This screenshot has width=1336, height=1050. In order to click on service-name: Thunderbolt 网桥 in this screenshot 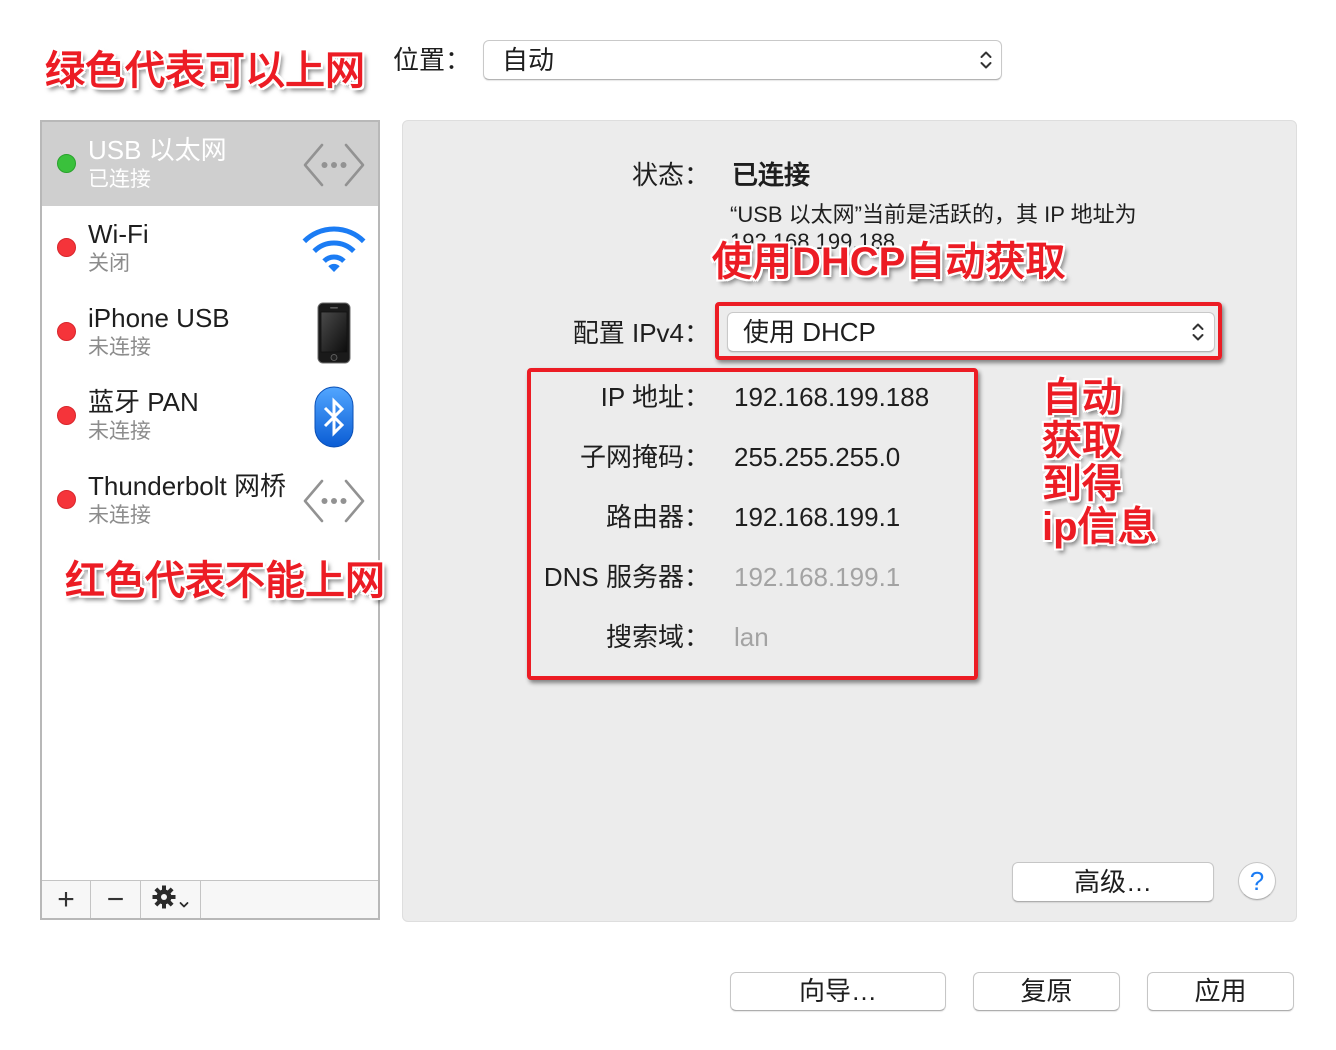, I will do `click(187, 486)`.